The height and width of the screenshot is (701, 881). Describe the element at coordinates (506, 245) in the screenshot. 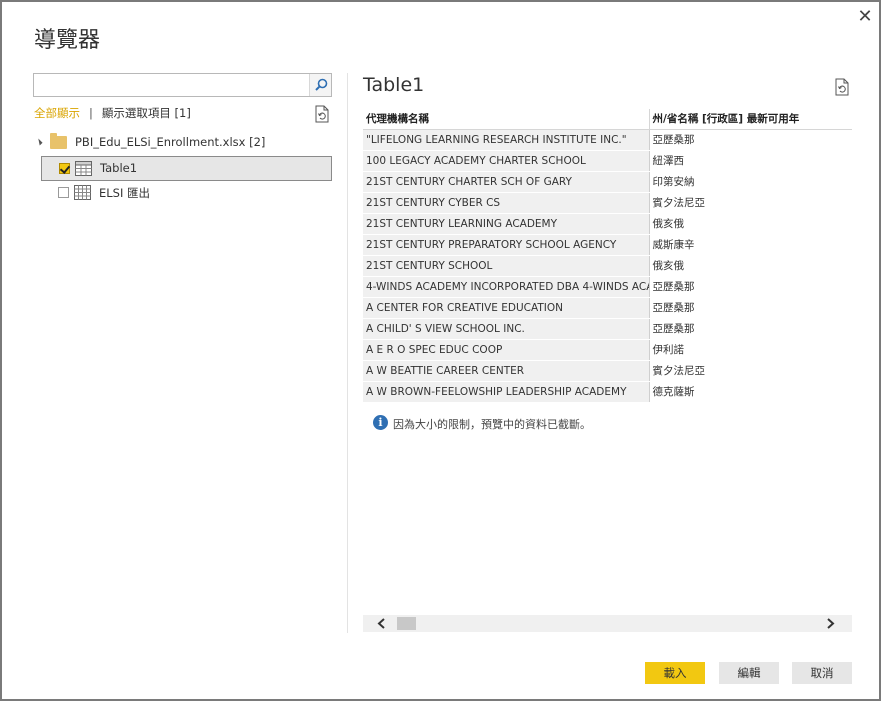

I see `agency-name-cell: 21ST CENTURY PREPARATORY SCHOOL AGENCY` at that location.